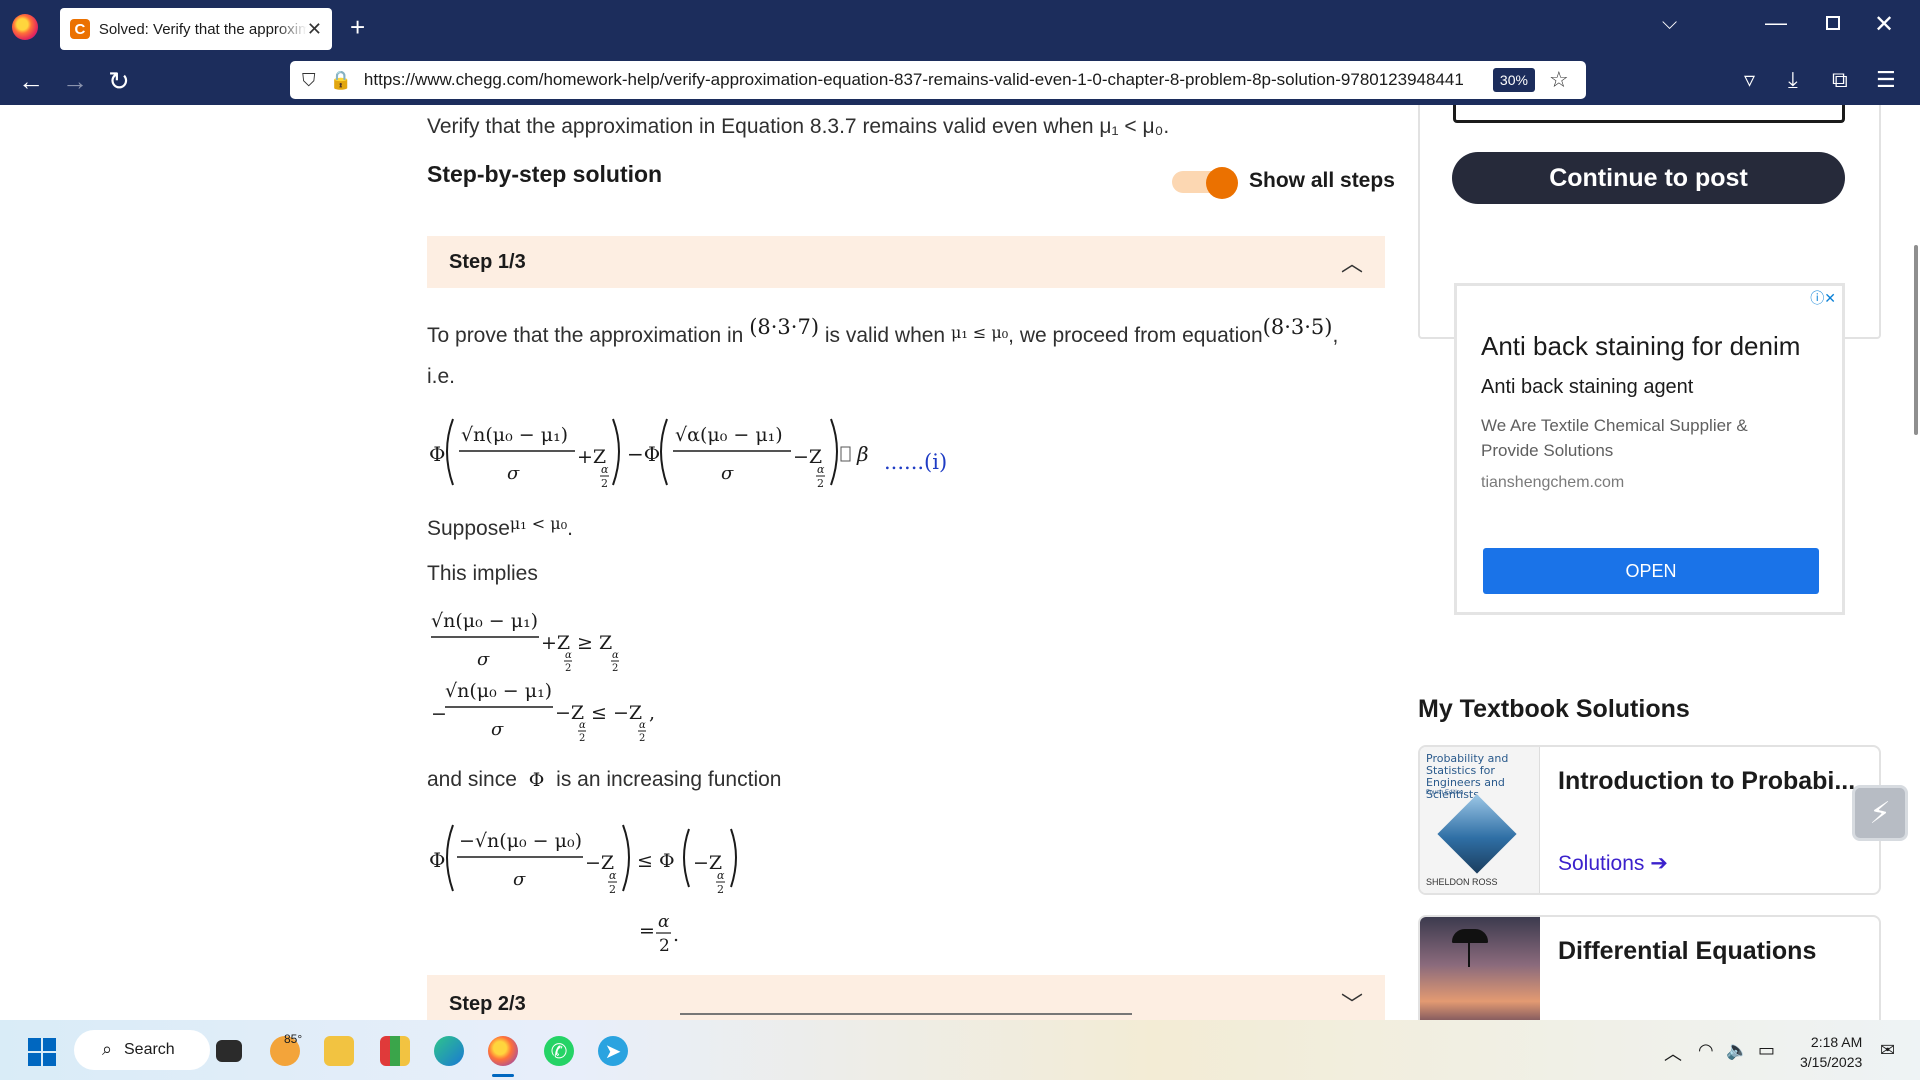 This screenshot has height=1080, width=1920. Describe the element at coordinates (1823, 298) in the screenshot. I see `ad-choices-icon: ⓘ✕` at that location.